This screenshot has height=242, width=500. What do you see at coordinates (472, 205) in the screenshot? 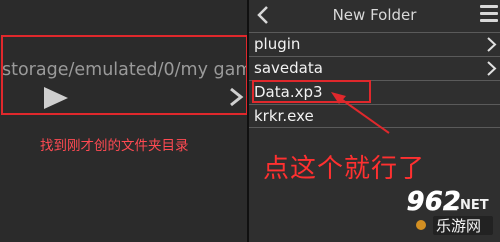
I see `svg-text: .NET` at bounding box center [472, 205].